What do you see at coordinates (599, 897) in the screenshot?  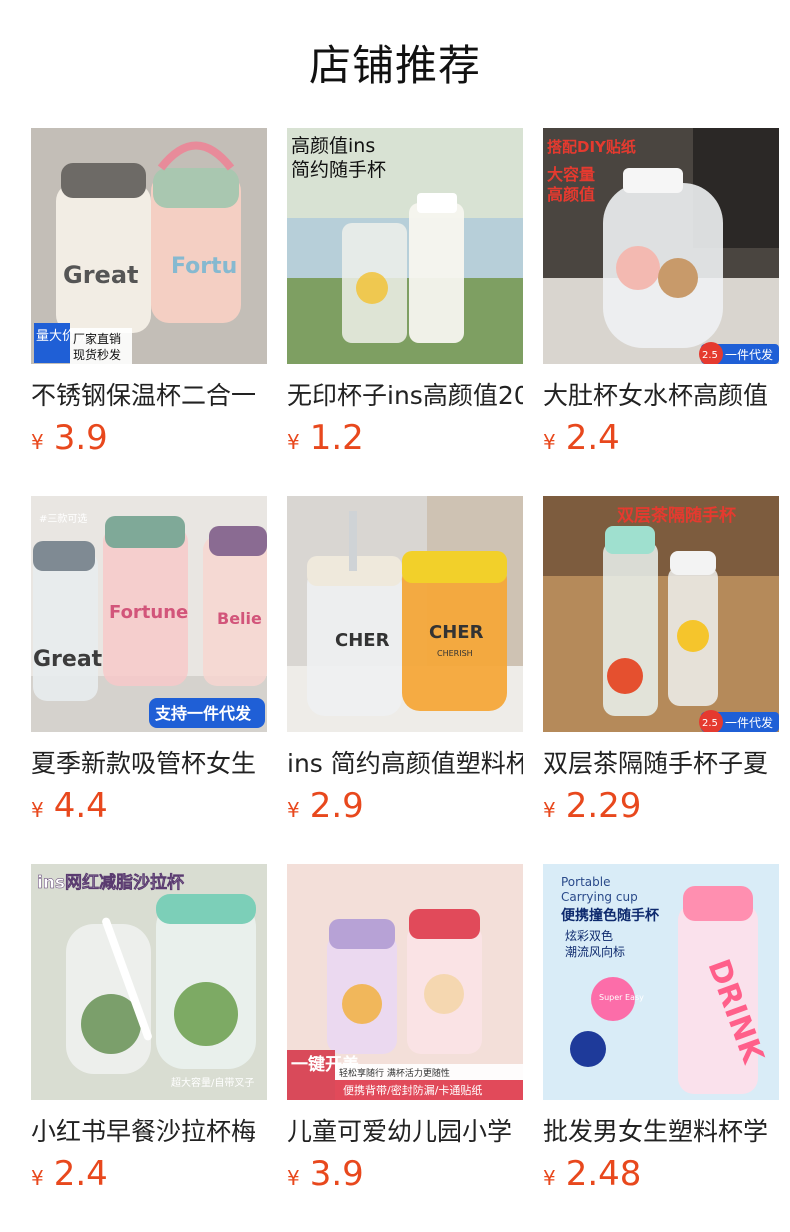 I see `overlay-text: Carrying cup` at bounding box center [599, 897].